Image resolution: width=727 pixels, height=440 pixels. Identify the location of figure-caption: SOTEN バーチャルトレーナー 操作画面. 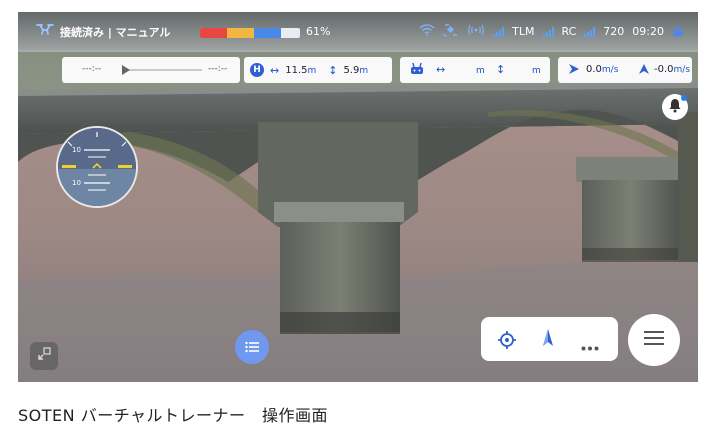
(173, 415).